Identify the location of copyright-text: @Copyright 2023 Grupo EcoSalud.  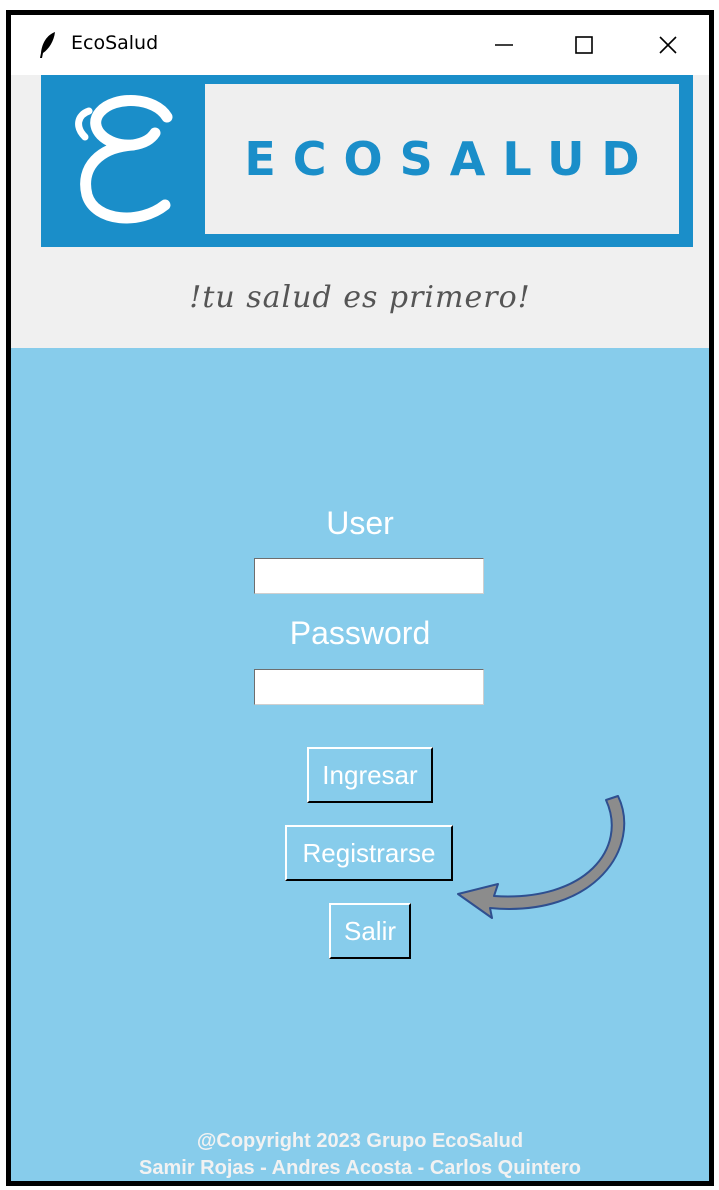
(360, 1141).